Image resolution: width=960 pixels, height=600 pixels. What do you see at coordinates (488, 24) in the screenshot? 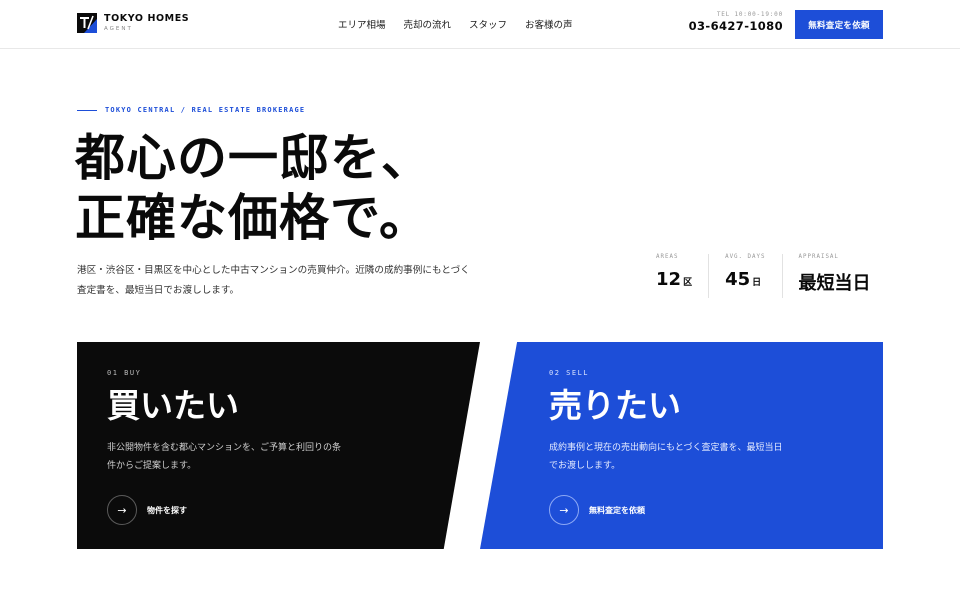
I see `nav-item-staff: スタッフ` at bounding box center [488, 24].